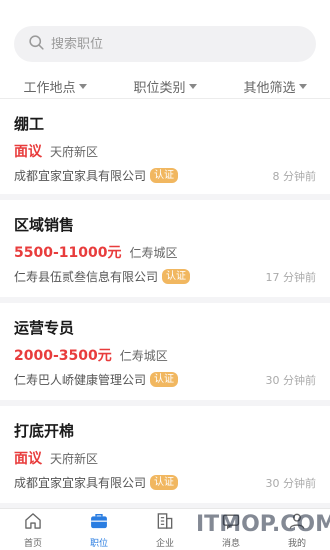 This screenshot has width=330, height=550. I want to click on job-meta: 2000-3500元 仁寿城区, so click(91, 355).